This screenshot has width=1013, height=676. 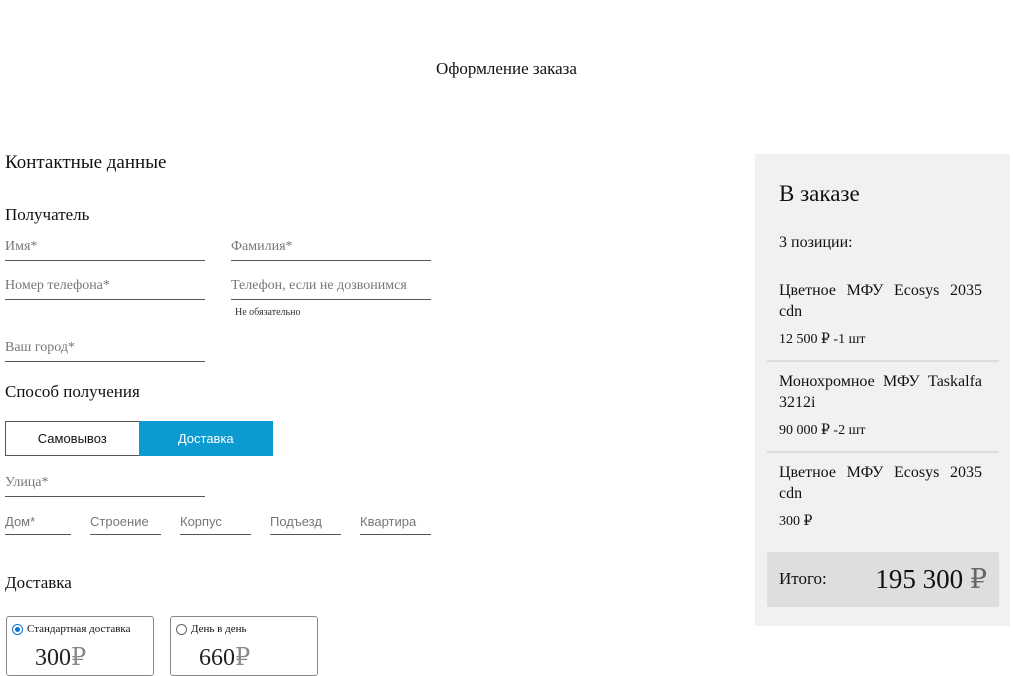 I want to click on delivery-button: Доставка, so click(x=205, y=438).